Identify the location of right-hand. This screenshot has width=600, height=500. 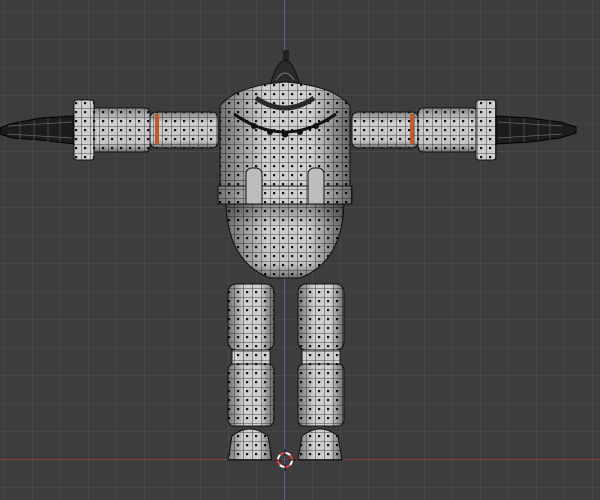
(536, 130).